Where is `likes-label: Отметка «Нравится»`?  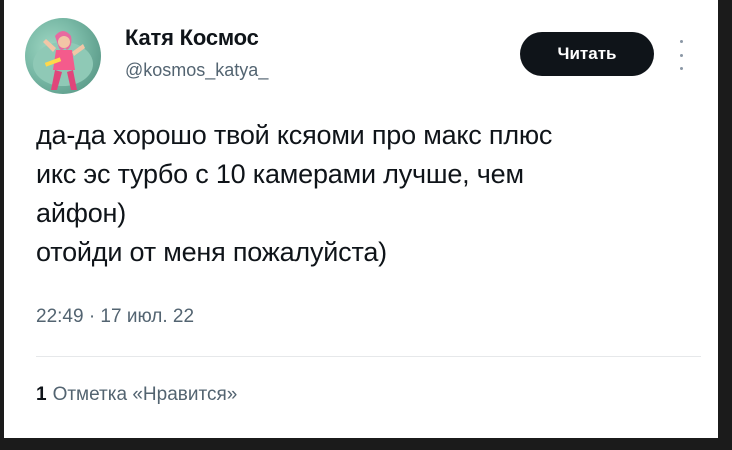 likes-label: Отметка «Нравится» is located at coordinates (145, 394).